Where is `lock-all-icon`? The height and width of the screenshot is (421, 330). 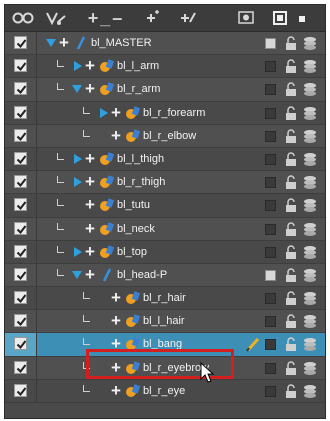
lock-all-icon is located at coordinates (302, 18).